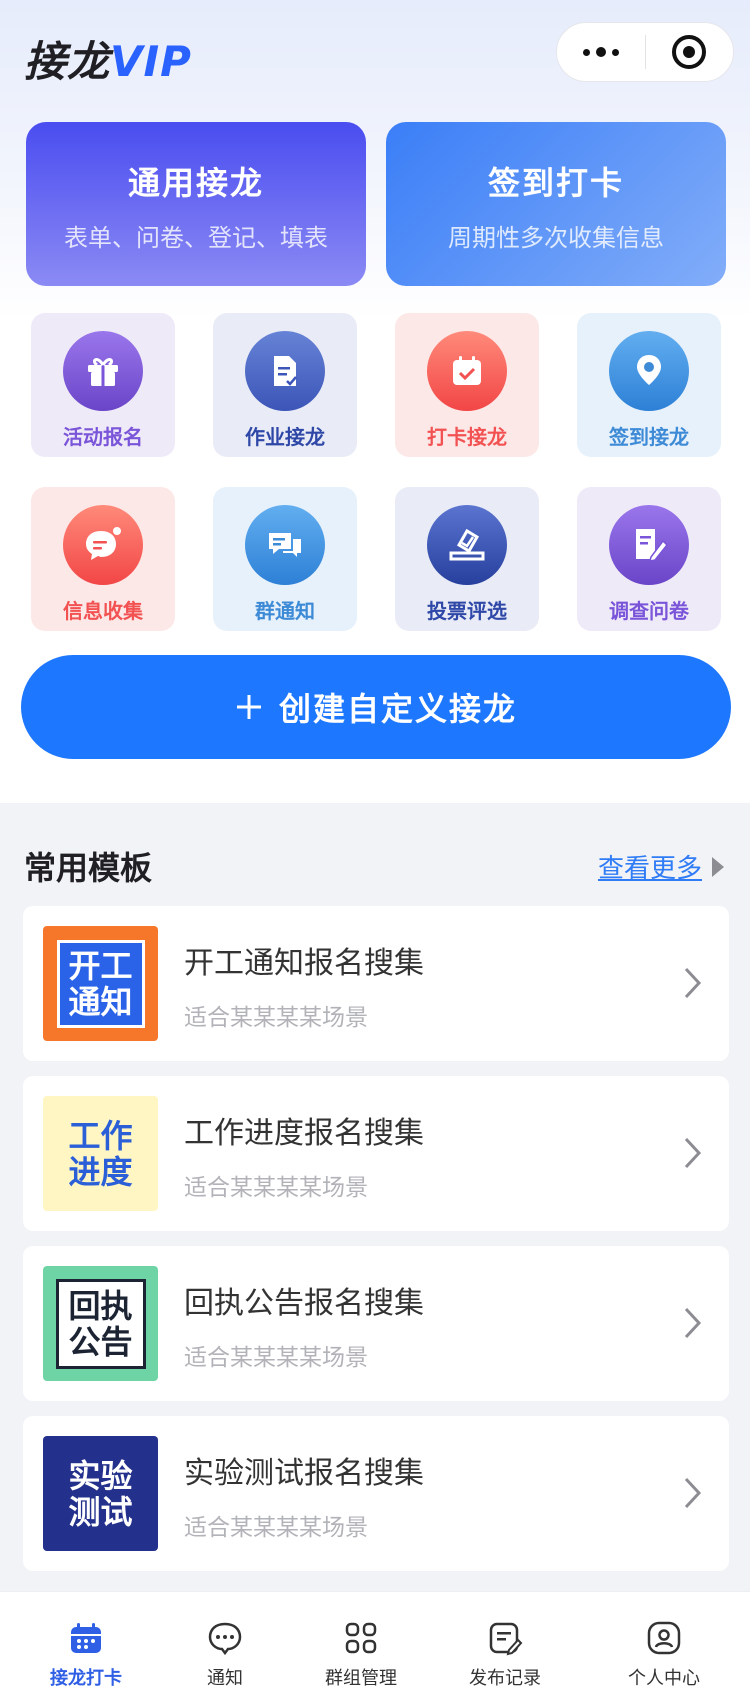 This screenshot has height=1698, width=750. Describe the element at coordinates (649, 545) in the screenshot. I see `edit-form-icon` at that location.